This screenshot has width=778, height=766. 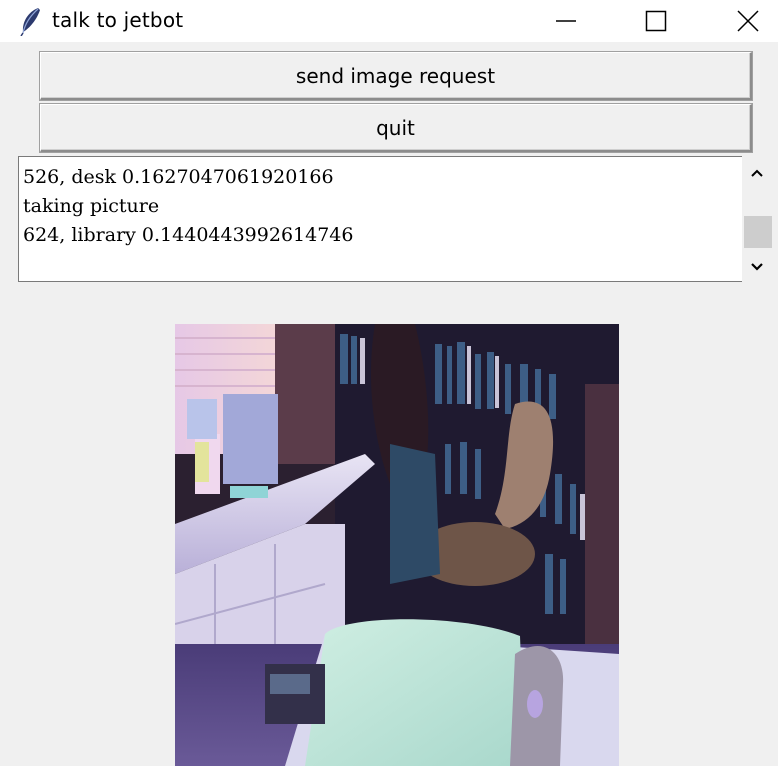 I want to click on feather-icon, so click(x=30, y=22).